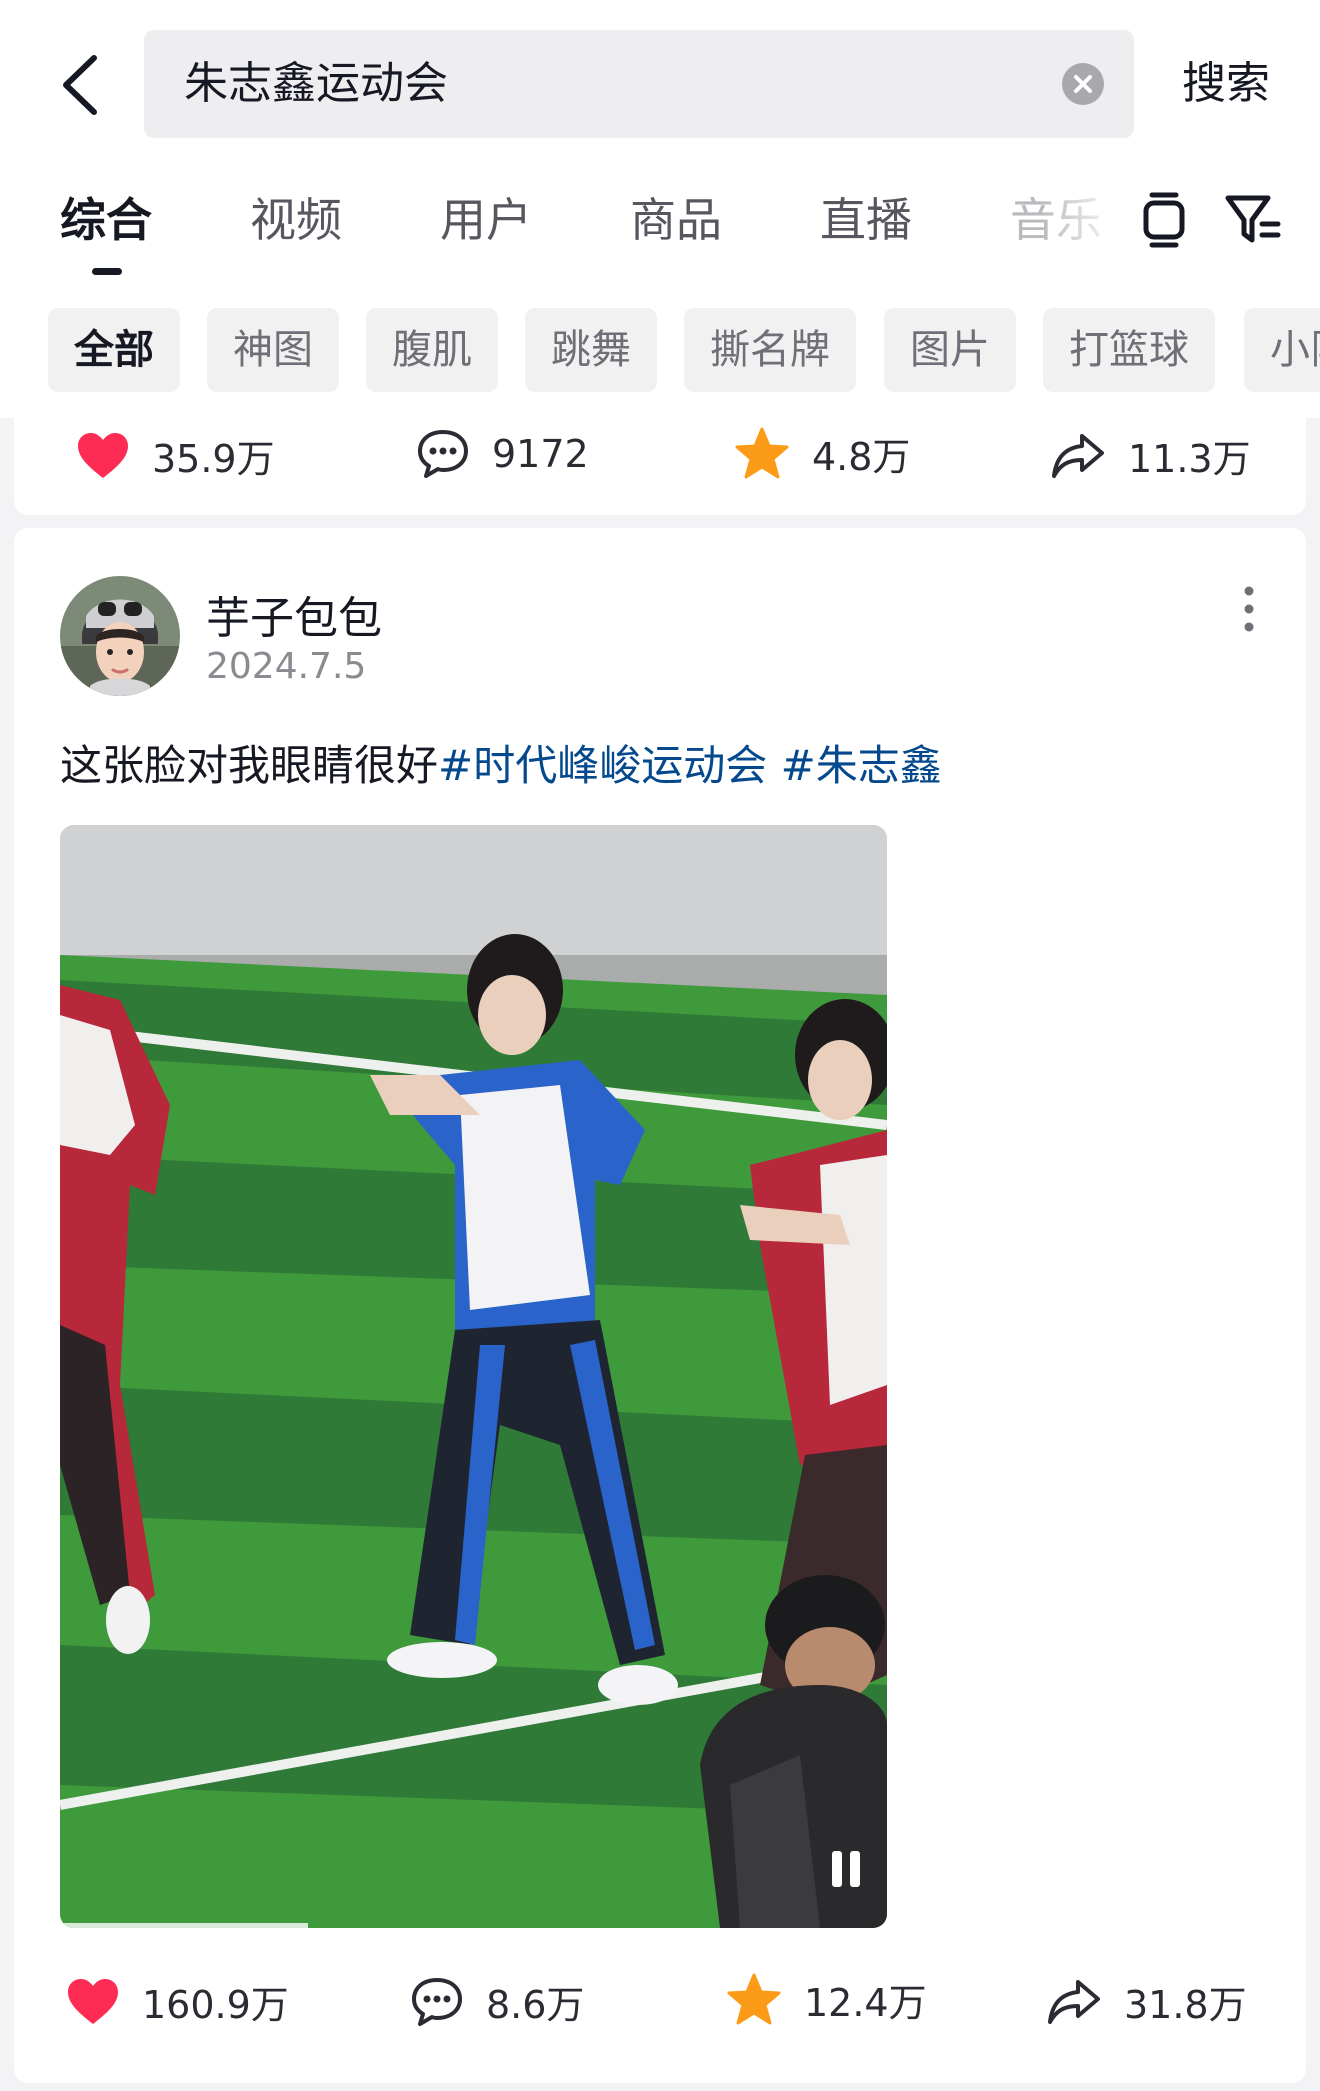 The width and height of the screenshot is (1320, 2091). I want to click on caption-text: 这张脸对我眼睛很好, so click(249, 765).